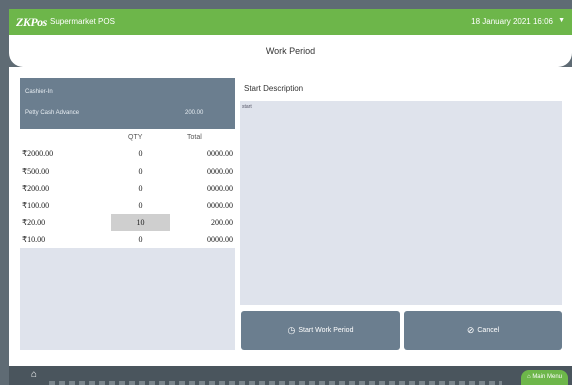 The image size is (572, 385). Describe the element at coordinates (52, 113) in the screenshot. I see `petty-cash-label: Petty Cash Advance` at that location.